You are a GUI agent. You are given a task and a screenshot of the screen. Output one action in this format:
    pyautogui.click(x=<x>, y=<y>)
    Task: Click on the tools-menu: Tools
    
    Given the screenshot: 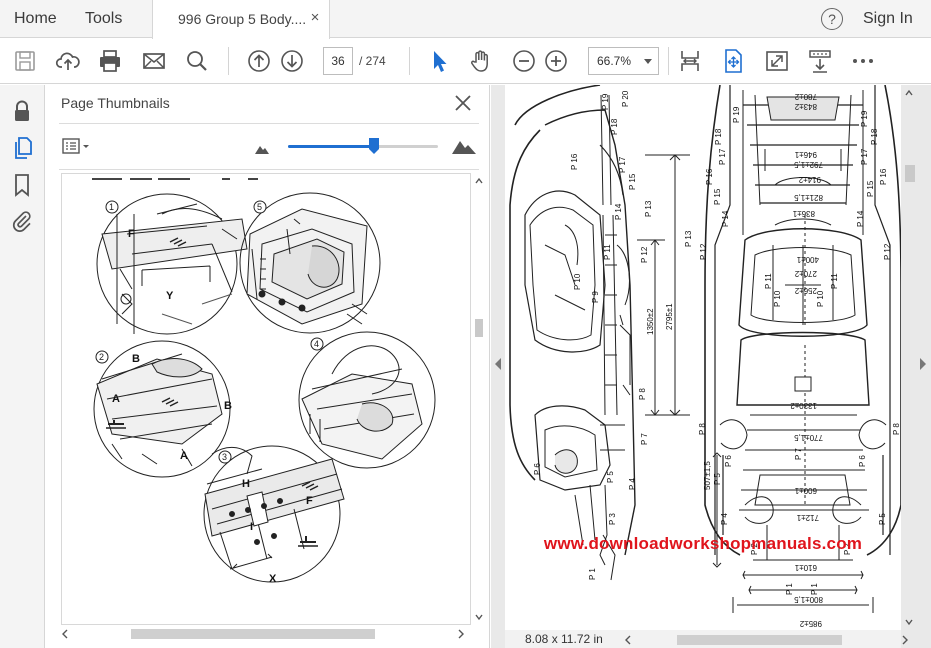 What is the action you would take?
    pyautogui.click(x=103, y=19)
    